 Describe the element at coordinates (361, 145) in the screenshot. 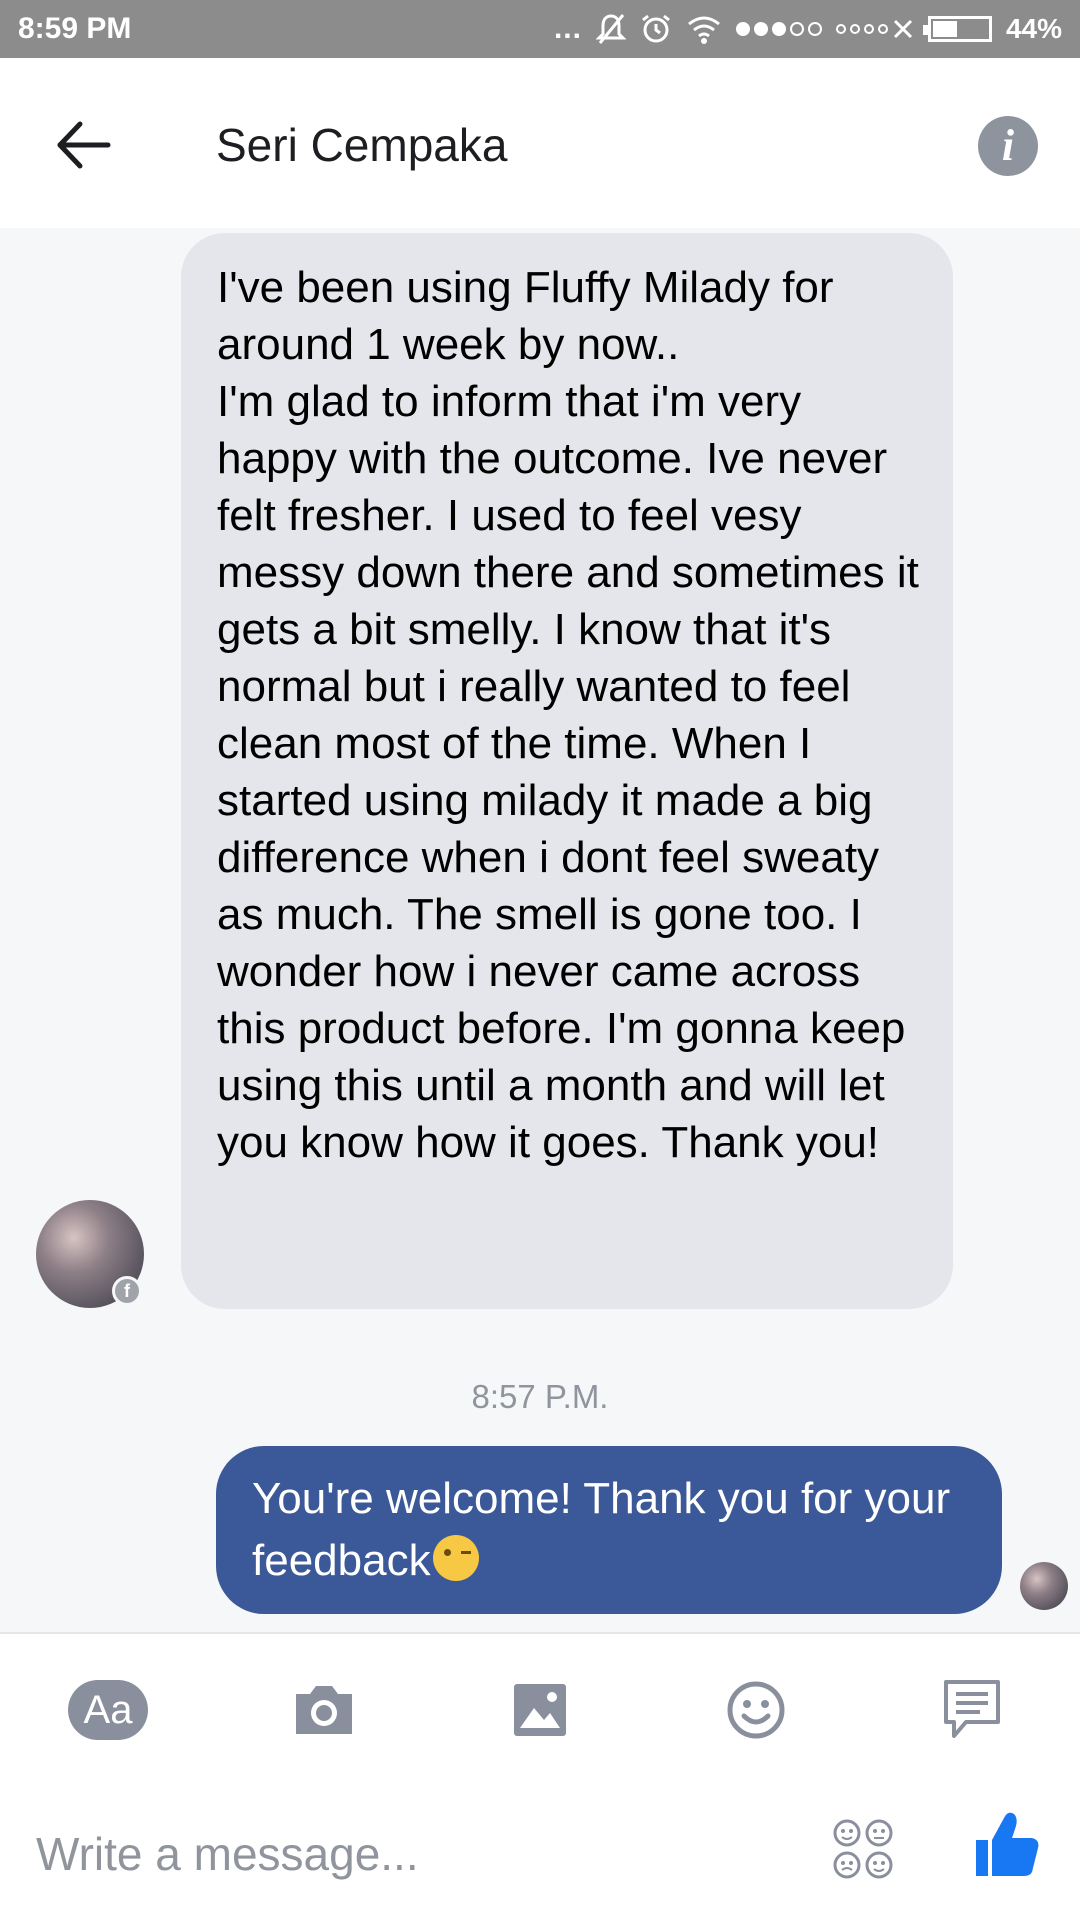

I see `contact-name: Seri Cempaka` at that location.